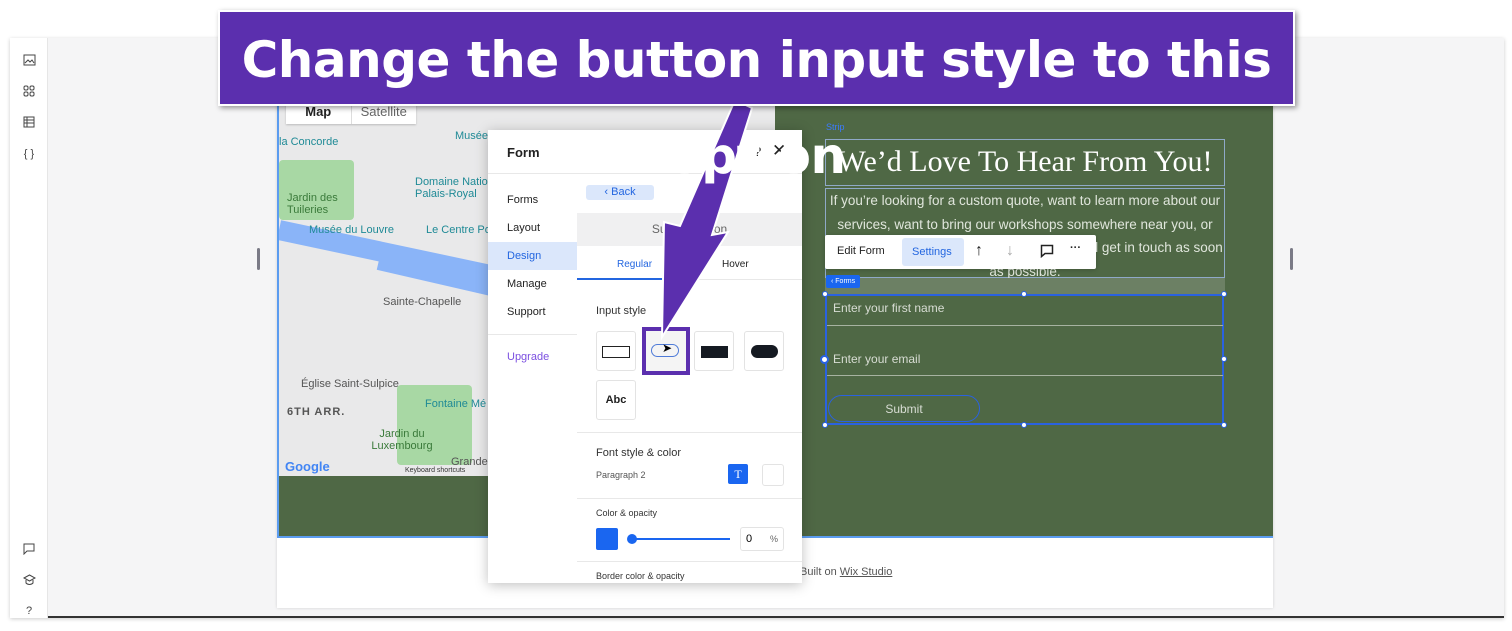 The height and width of the screenshot is (631, 1512). Describe the element at coordinates (689, 229) in the screenshot. I see `section-title: Submit Button` at that location.